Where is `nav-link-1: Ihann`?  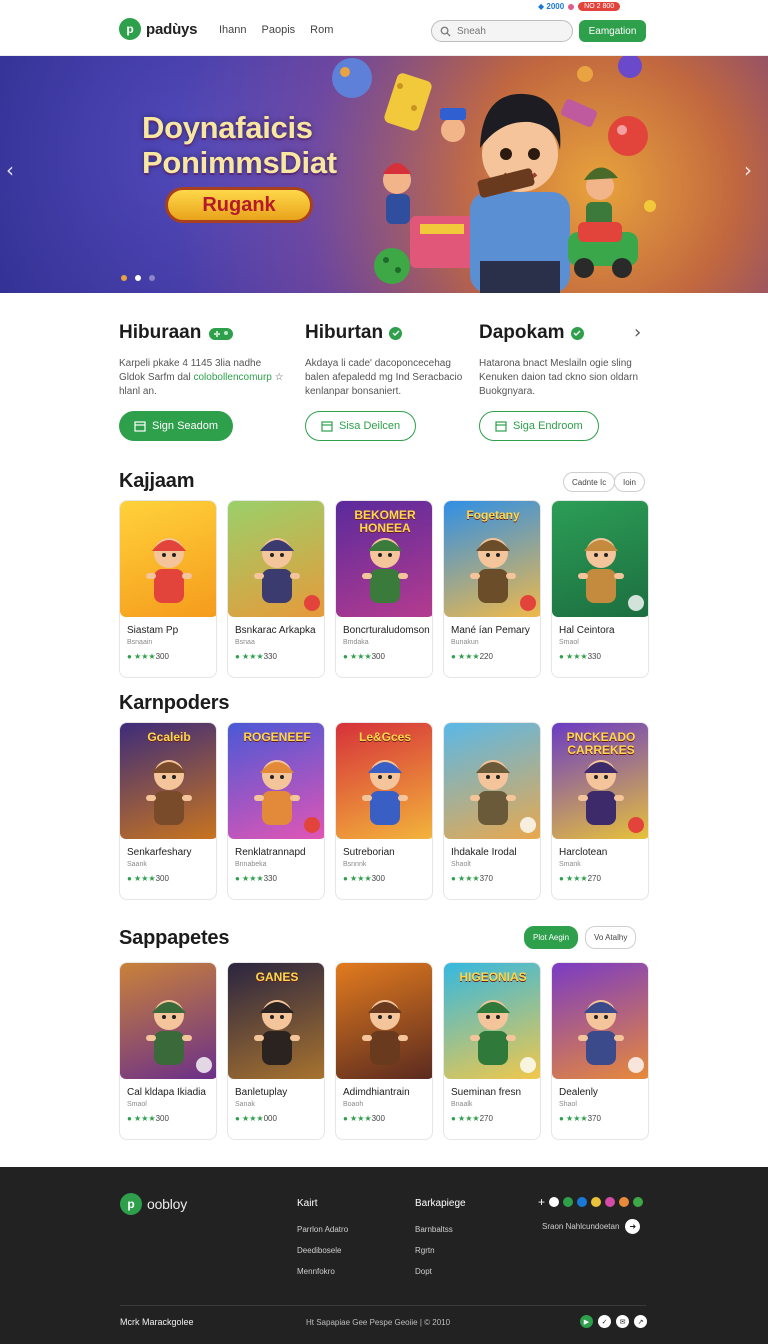 nav-link-1: Ihann is located at coordinates (233, 30).